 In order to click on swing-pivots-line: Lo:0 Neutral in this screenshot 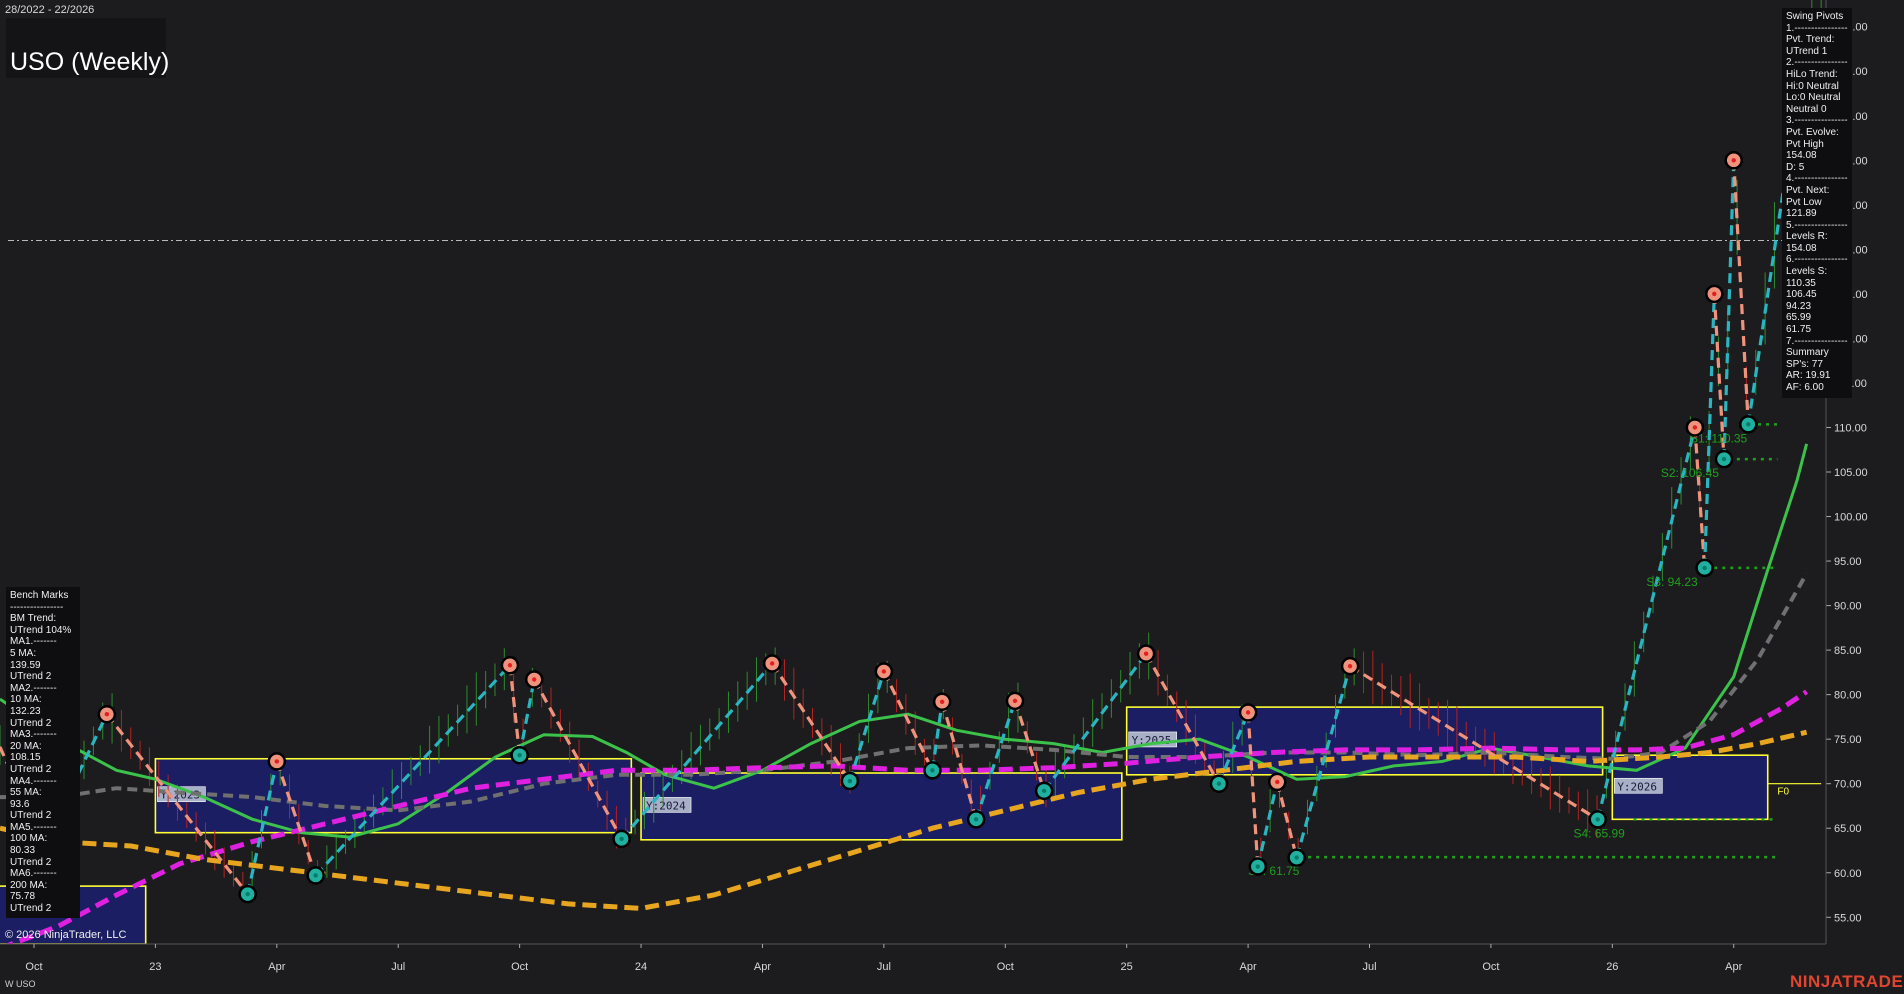, I will do `click(1813, 98)`.